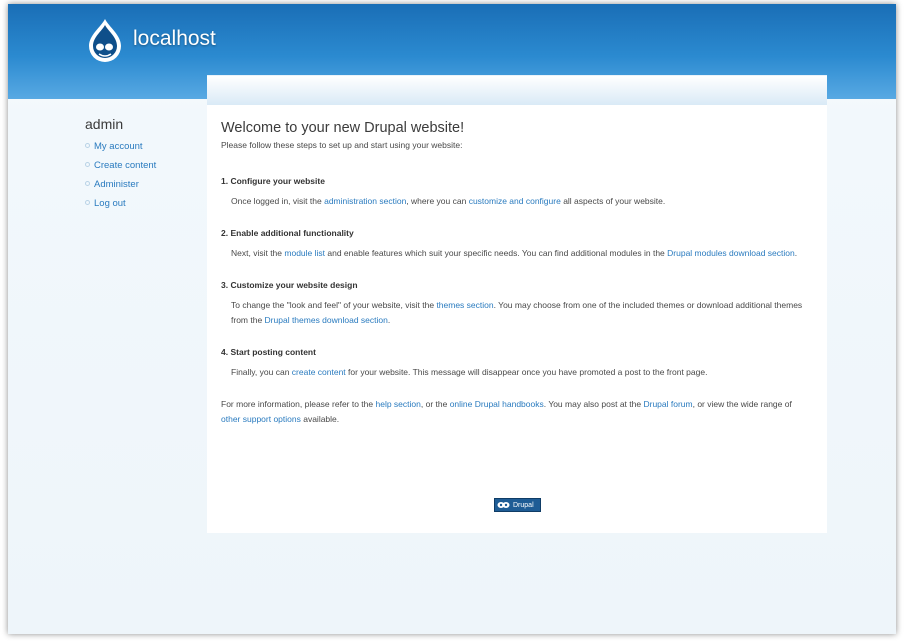  What do you see at coordinates (116, 184) in the screenshot?
I see `administer-link: Administer` at bounding box center [116, 184].